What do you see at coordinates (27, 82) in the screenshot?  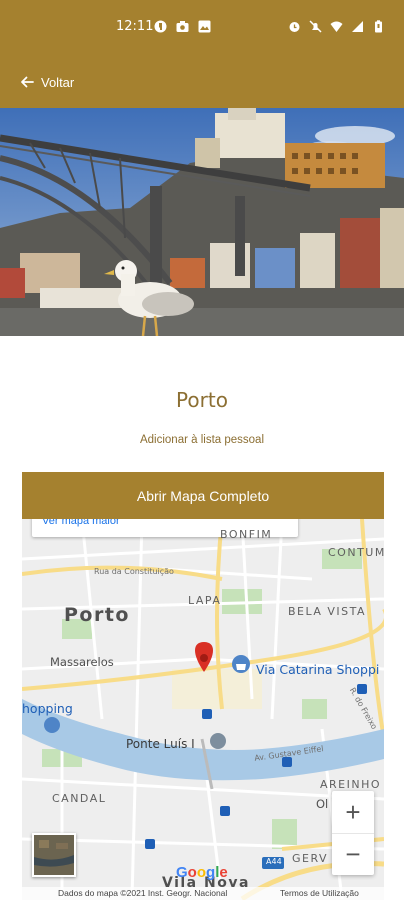 I see `arrow-left-icon` at bounding box center [27, 82].